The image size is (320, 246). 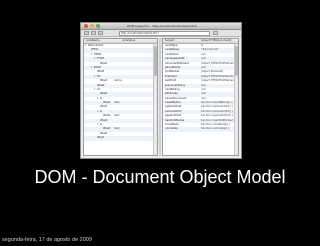 What do you see at coordinates (93, 33) in the screenshot?
I see `forward-button` at bounding box center [93, 33].